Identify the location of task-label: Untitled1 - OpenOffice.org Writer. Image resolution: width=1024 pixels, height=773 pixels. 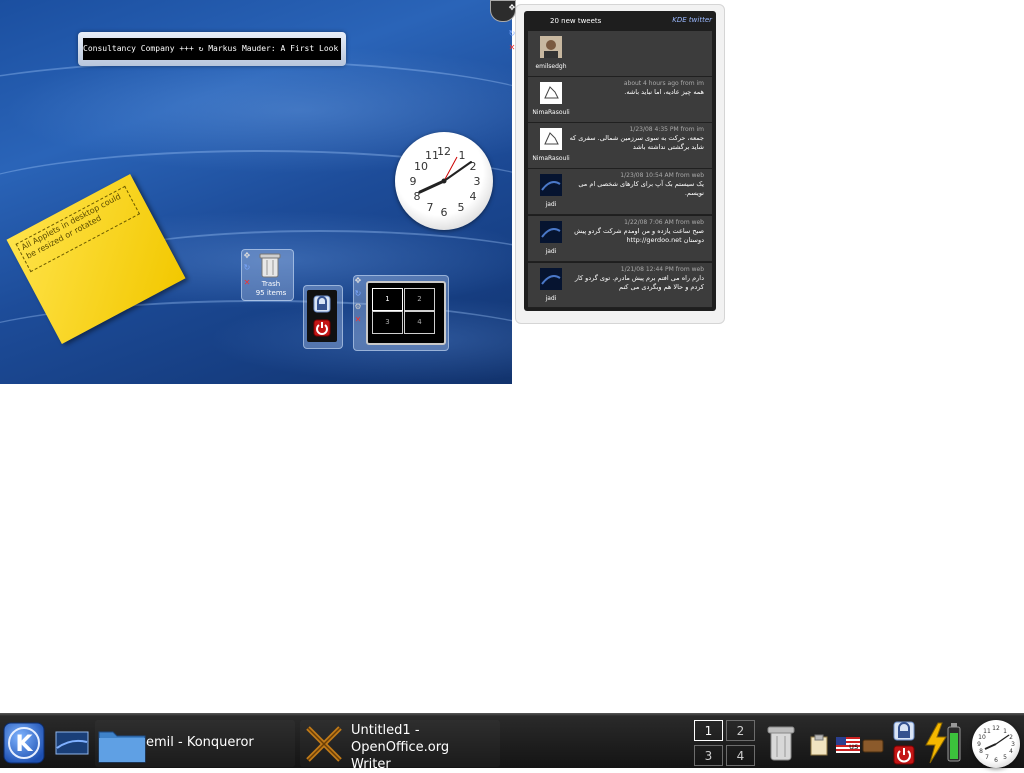
(400, 747).